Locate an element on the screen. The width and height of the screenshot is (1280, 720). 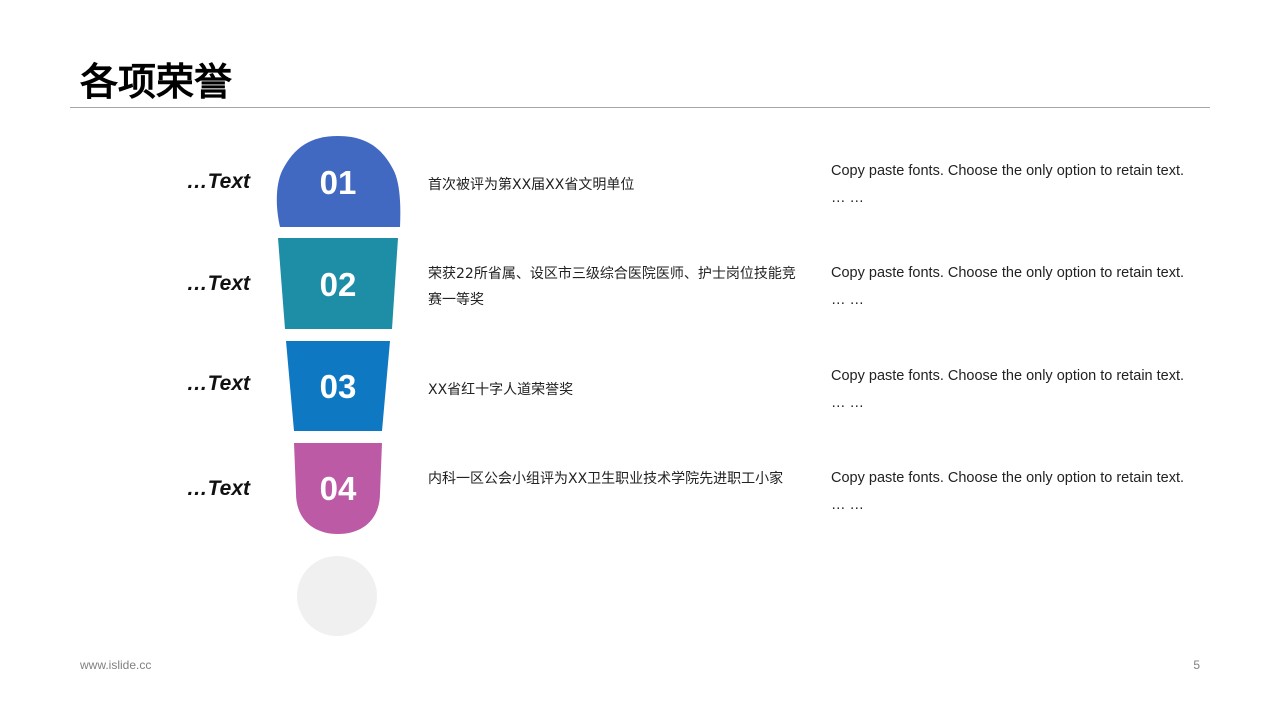
segment-number-03: 03 is located at coordinates (338, 386).